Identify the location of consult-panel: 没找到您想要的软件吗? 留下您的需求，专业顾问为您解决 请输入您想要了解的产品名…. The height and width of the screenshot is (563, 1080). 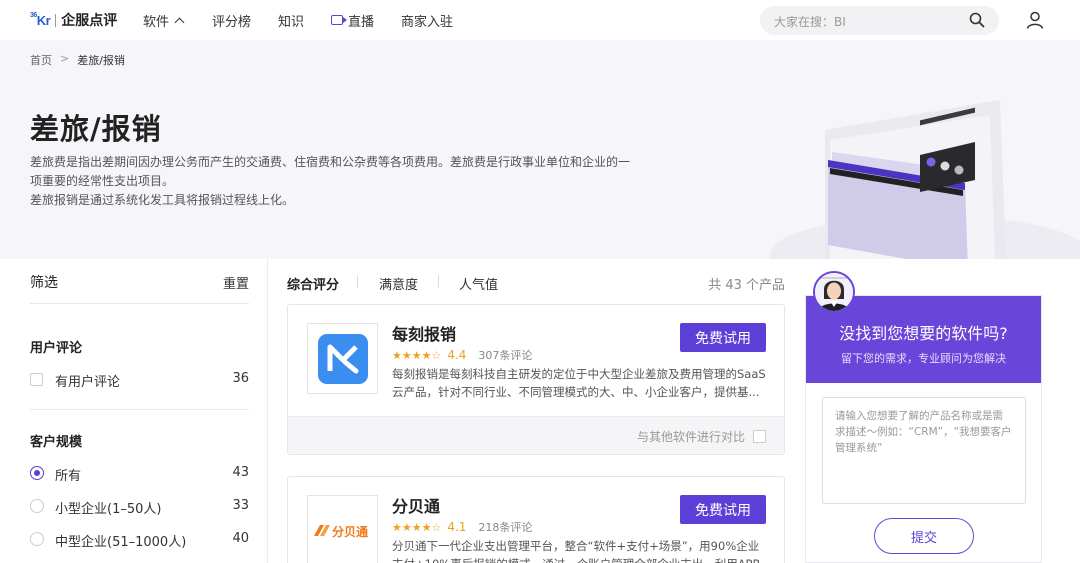
(923, 429).